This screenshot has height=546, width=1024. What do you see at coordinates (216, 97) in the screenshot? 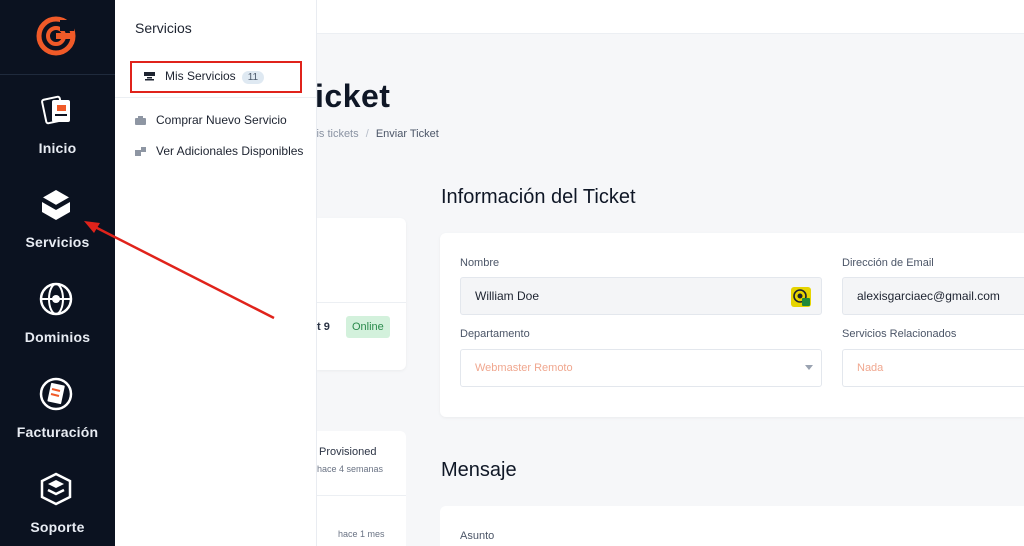
I see `submenu-divider` at bounding box center [216, 97].